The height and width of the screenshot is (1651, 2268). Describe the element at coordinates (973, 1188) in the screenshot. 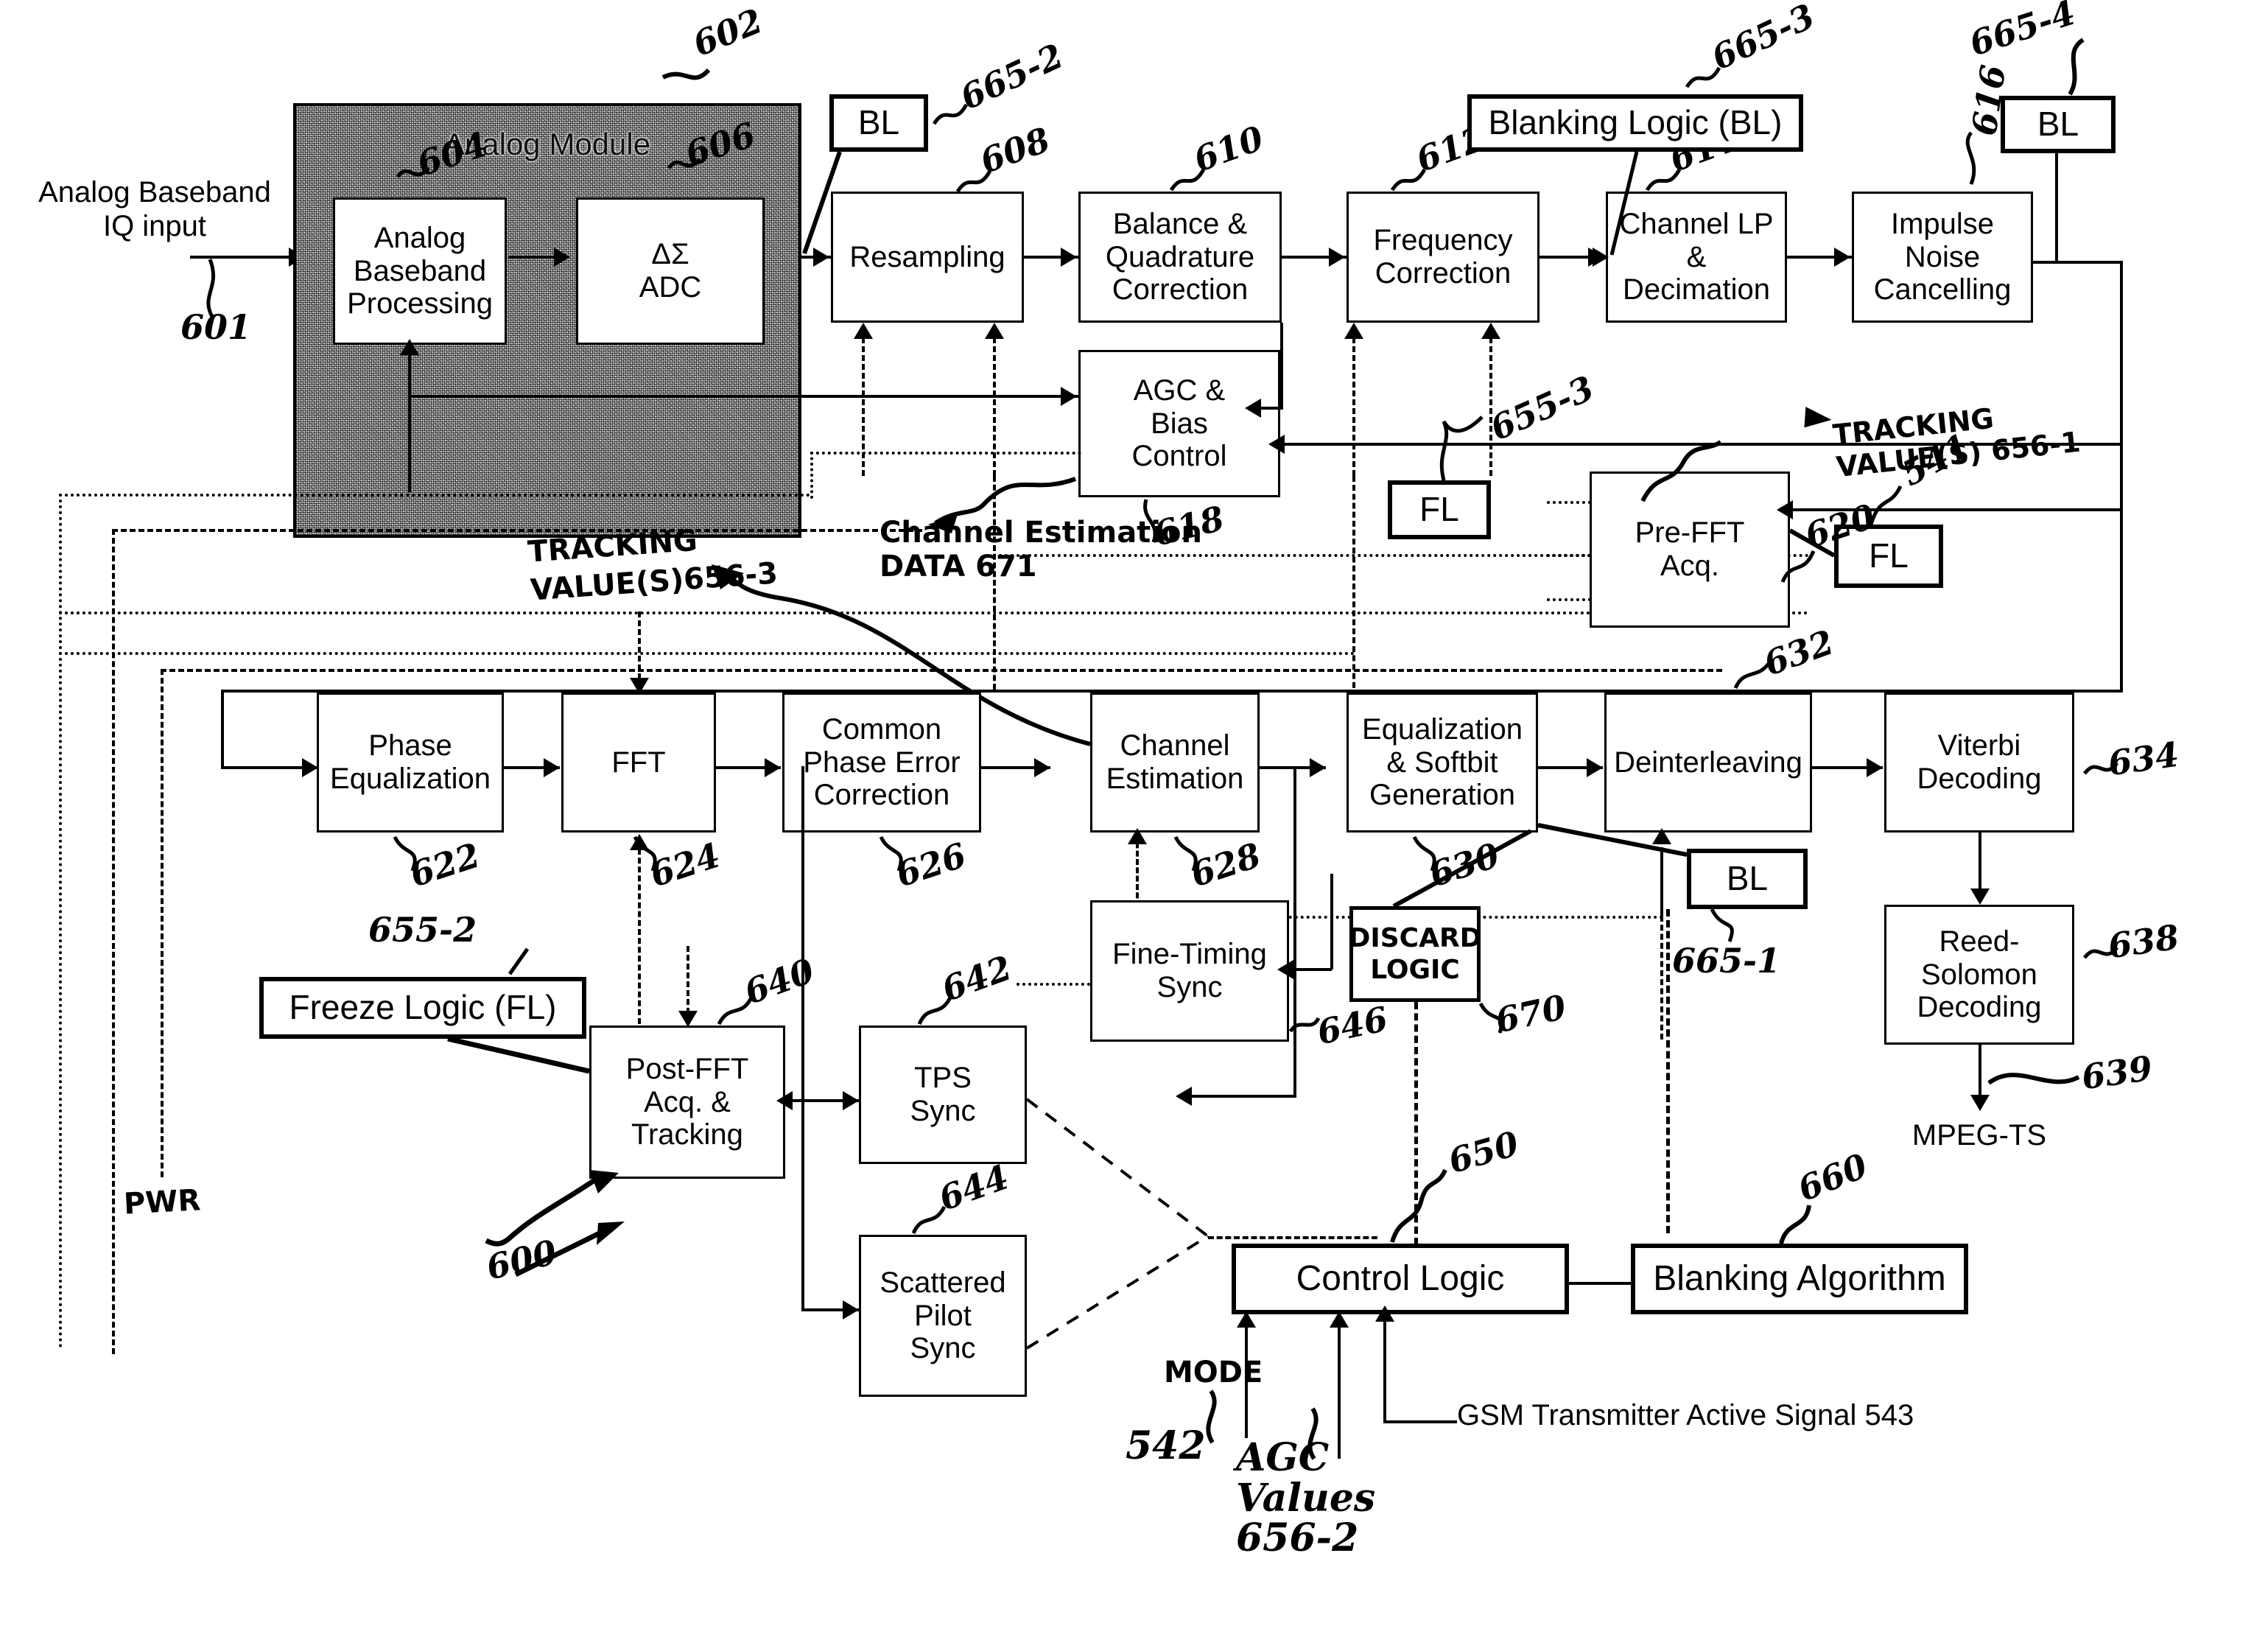

I see `annotation-644: 644` at that location.